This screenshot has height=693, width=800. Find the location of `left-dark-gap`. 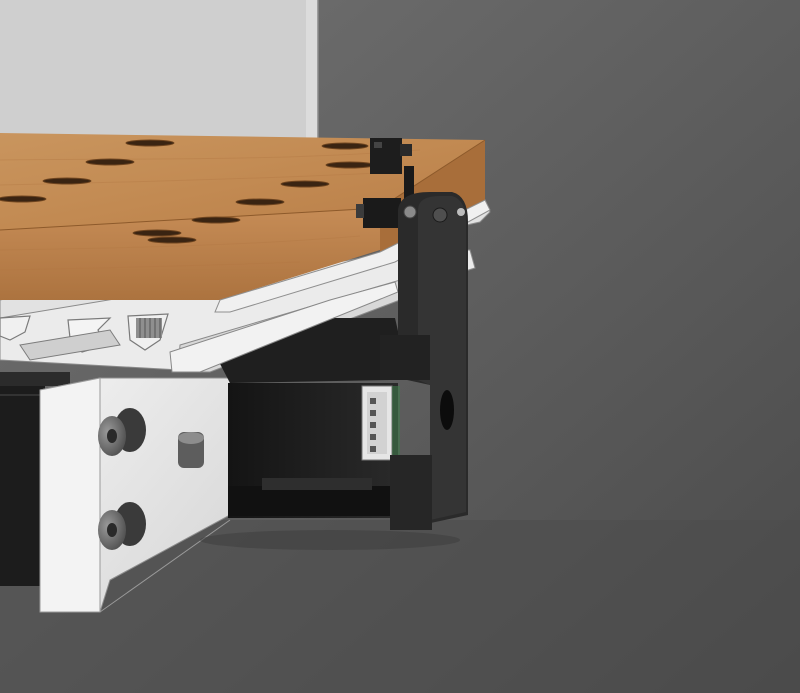

left-dark-gap is located at coordinates (35, 379).